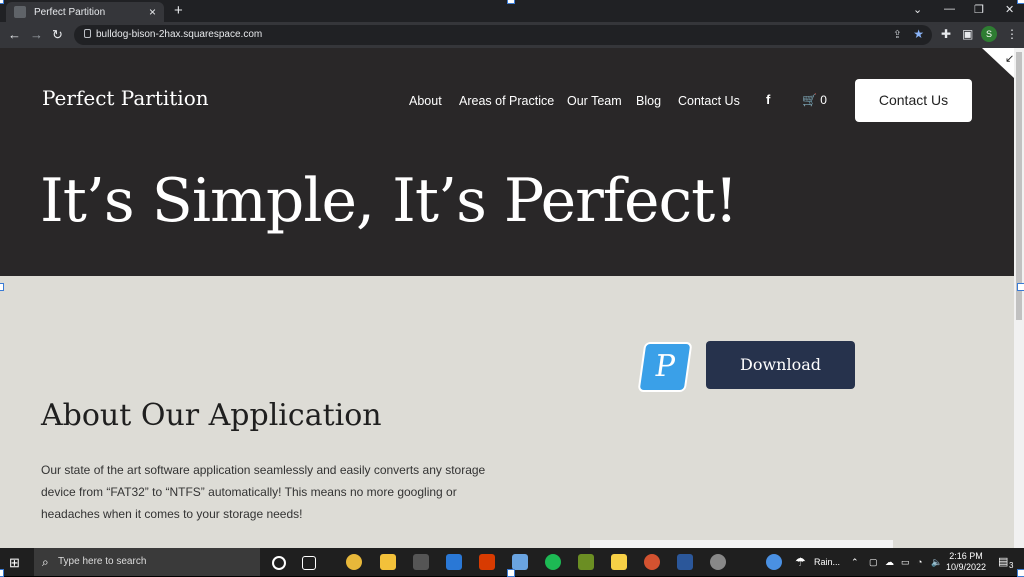  What do you see at coordinates (594, 101) in the screenshot?
I see `nav-our-team: Our Team` at bounding box center [594, 101].